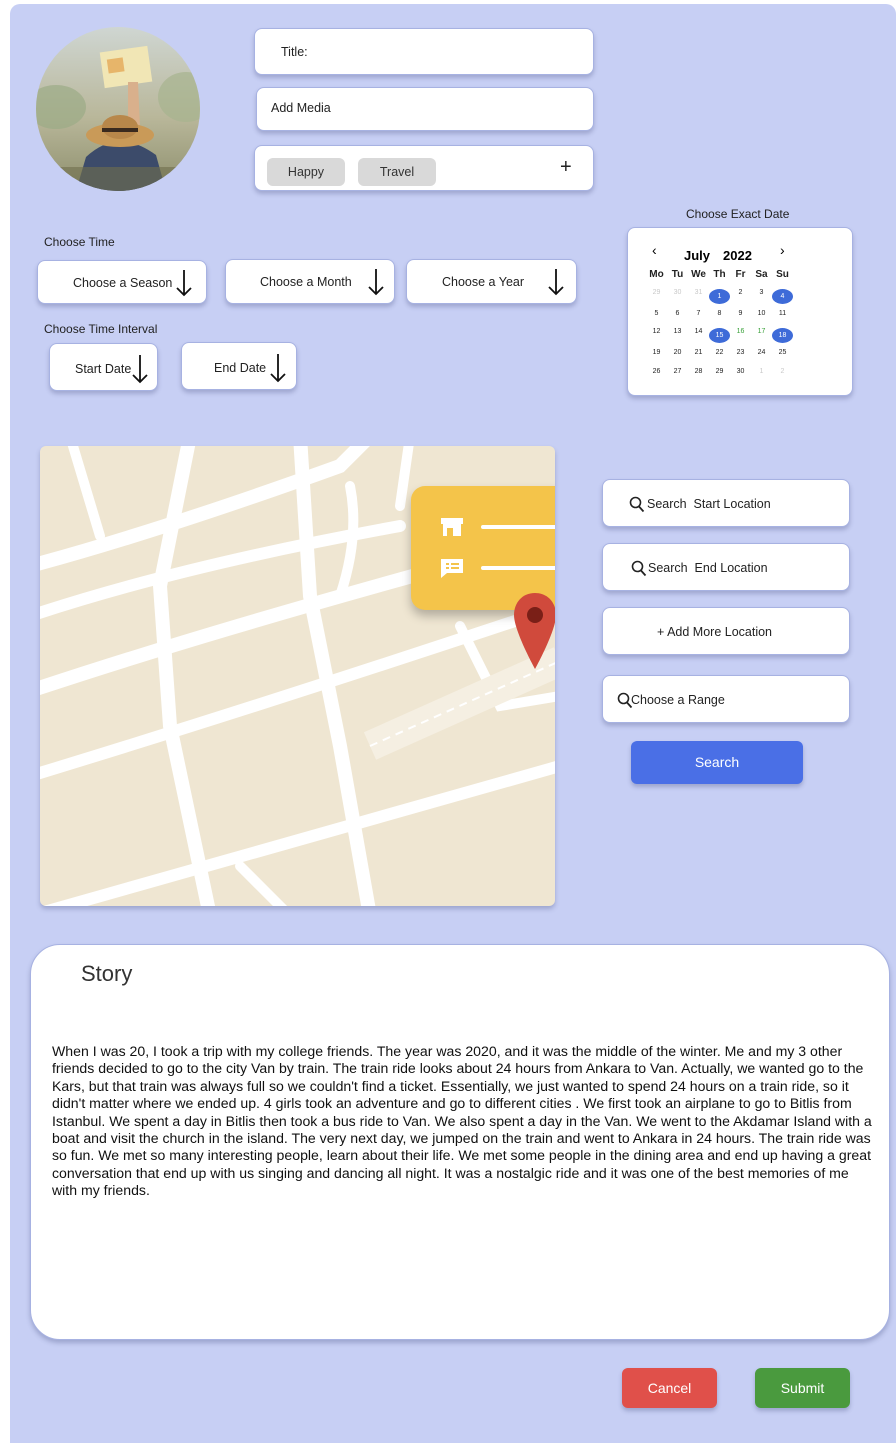 This screenshot has height=1443, width=896. I want to click on calendar-day: 27, so click(677, 371).